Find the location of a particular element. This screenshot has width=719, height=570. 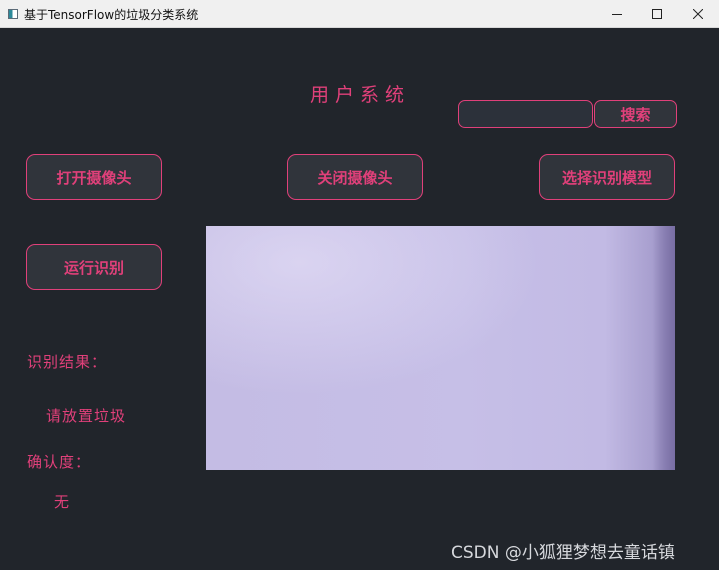

minimize-button is located at coordinates (617, 14).